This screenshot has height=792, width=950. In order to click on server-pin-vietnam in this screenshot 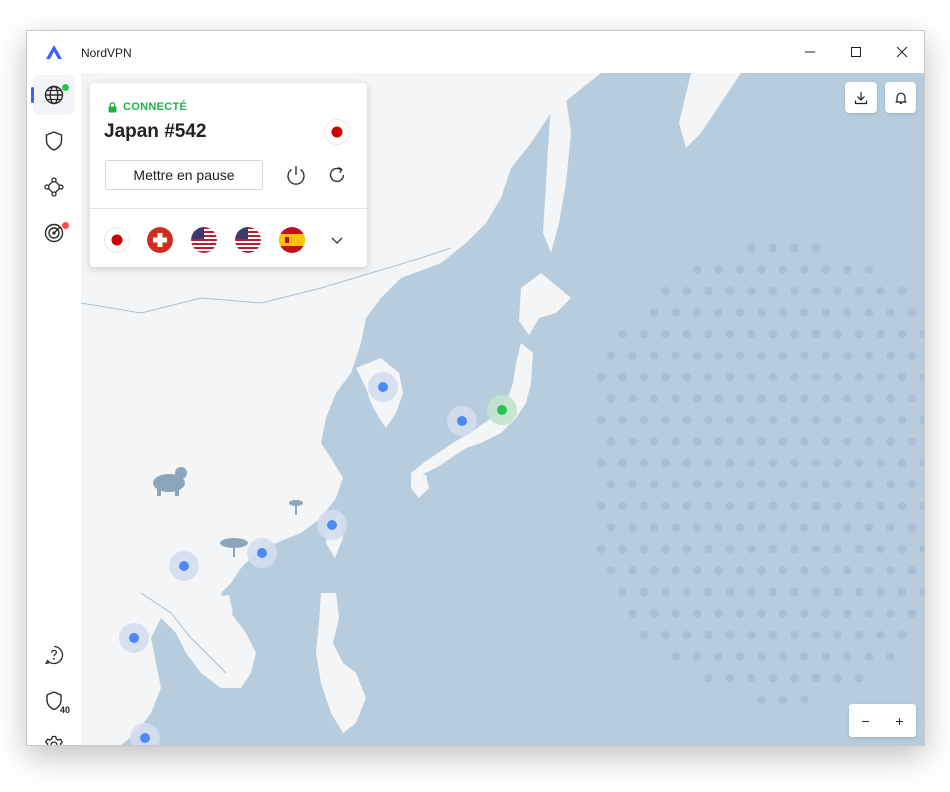, I will do `click(184, 566)`.